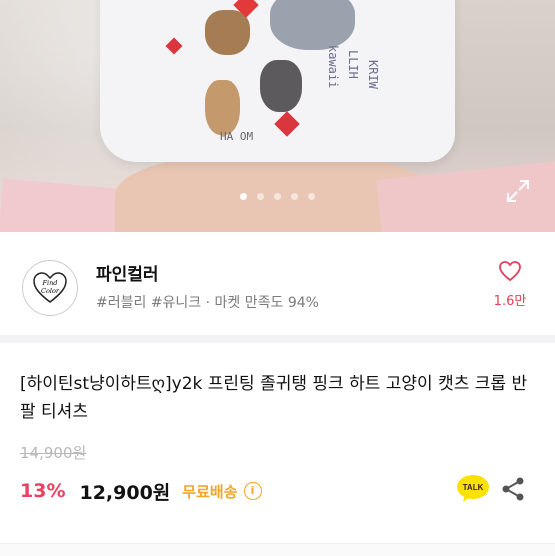  What do you see at coordinates (510, 271) in the screenshot?
I see `heart-icon` at bounding box center [510, 271].